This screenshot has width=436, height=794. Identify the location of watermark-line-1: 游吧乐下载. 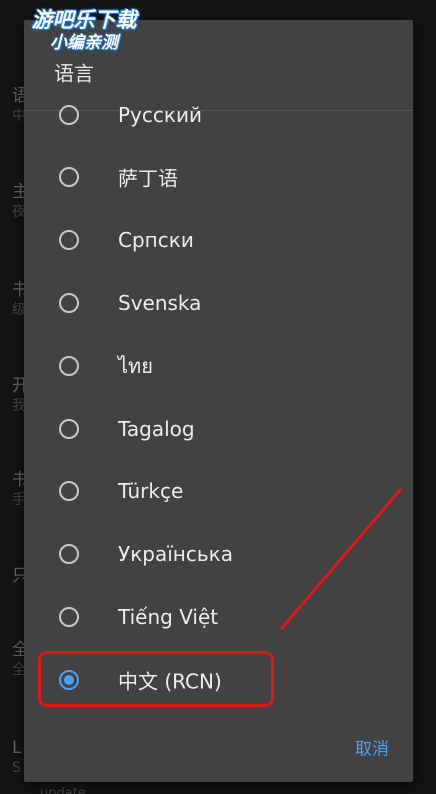
(84, 20).